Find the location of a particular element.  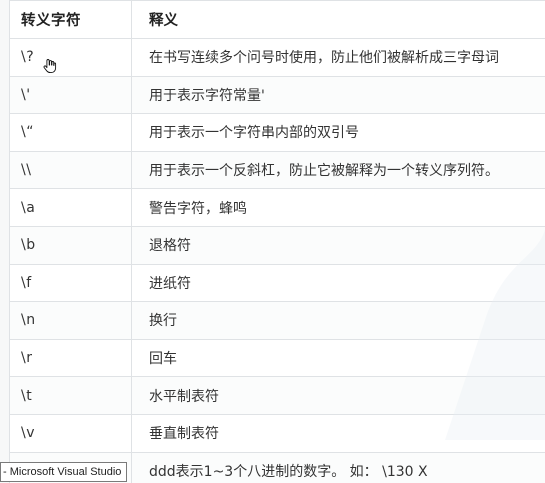

escape-code-cell: \r is located at coordinates (70, 358).